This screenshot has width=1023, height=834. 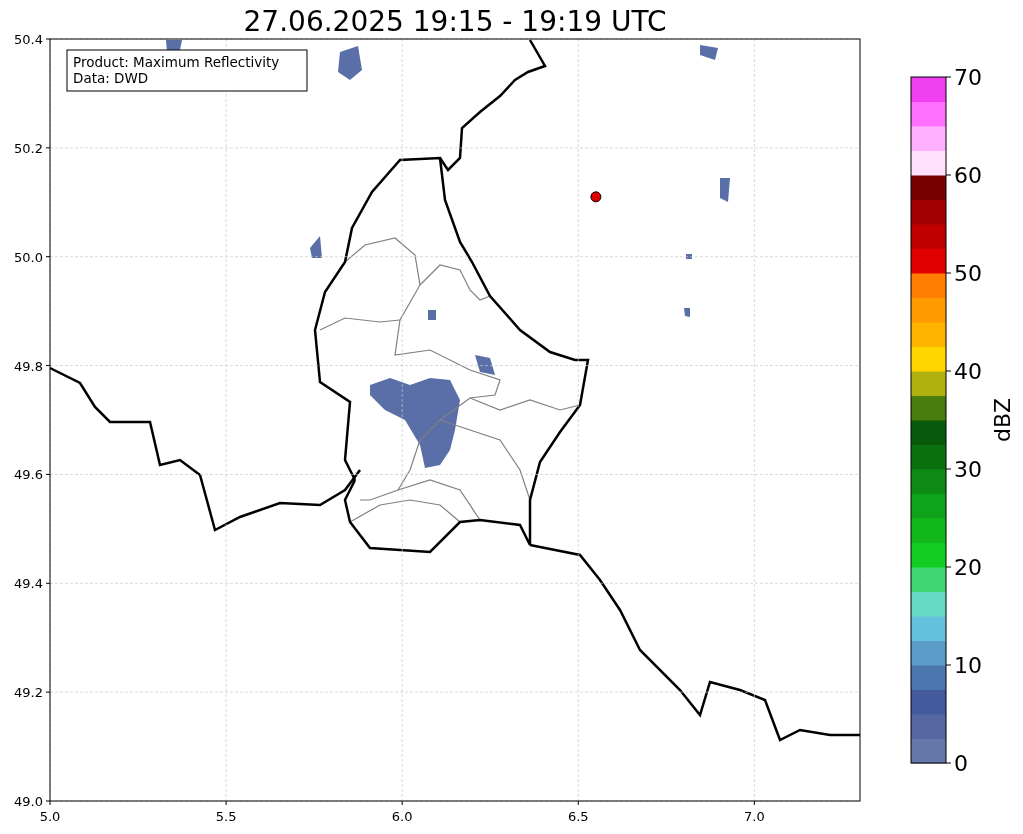 What do you see at coordinates (176, 62) in the screenshot?
I see `legend-text: Product: Maximum Reflectivity` at bounding box center [176, 62].